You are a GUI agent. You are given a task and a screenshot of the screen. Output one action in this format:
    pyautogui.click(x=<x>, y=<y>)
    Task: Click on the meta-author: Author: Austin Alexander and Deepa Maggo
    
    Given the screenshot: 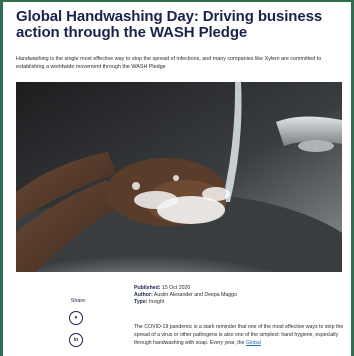 What is the action you would take?
    pyautogui.click(x=239, y=295)
    